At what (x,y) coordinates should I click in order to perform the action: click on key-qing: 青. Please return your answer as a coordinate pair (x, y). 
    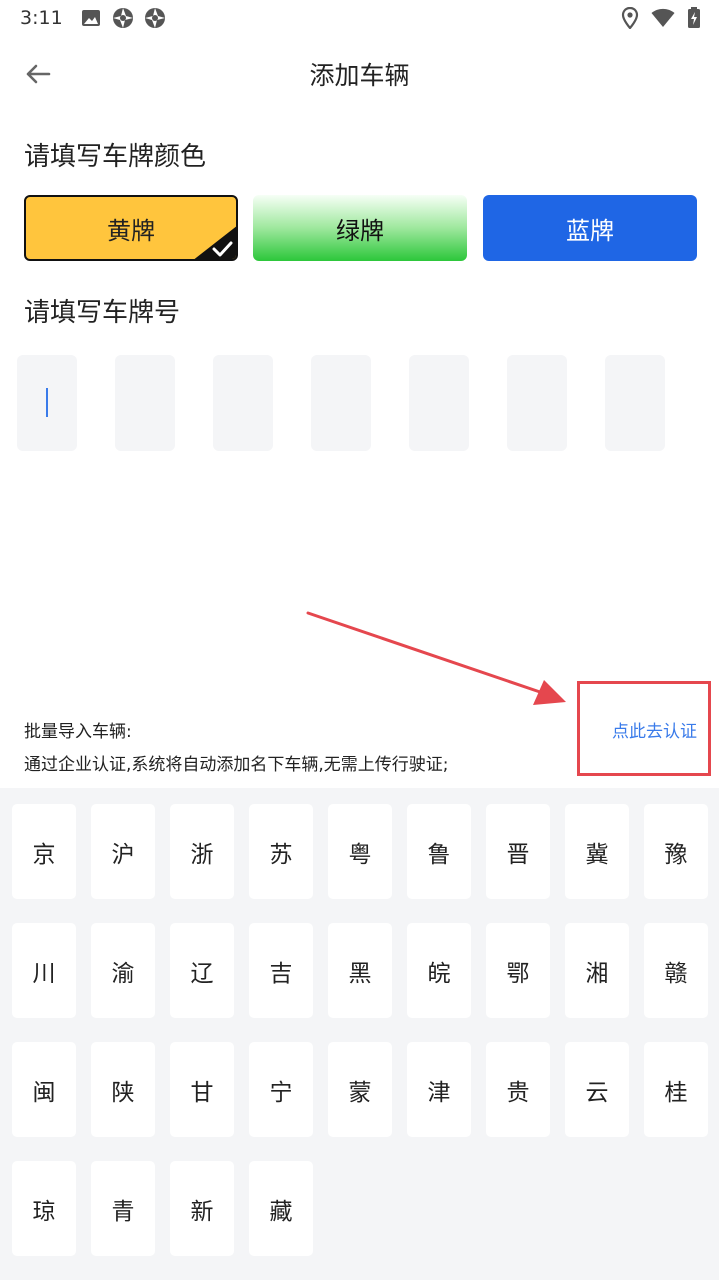
    Looking at the image, I should click on (123, 1208).